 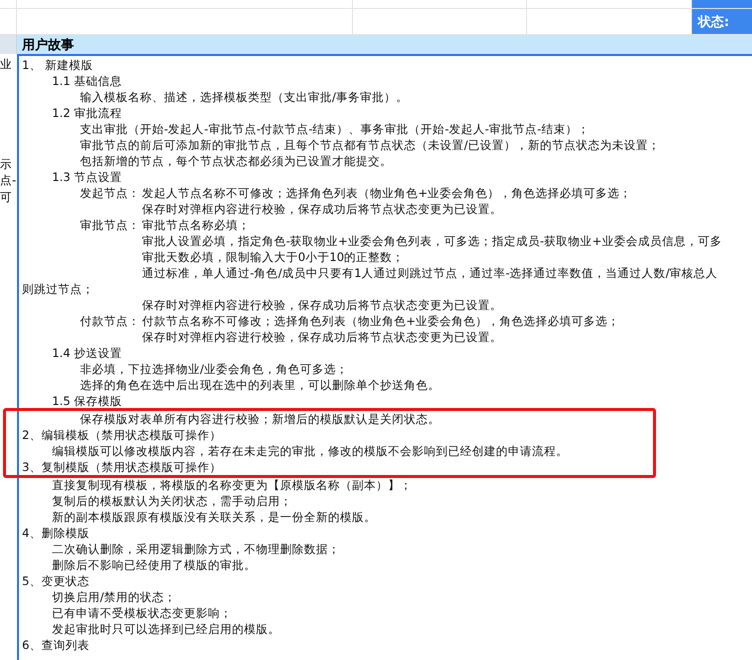 I want to click on story-text: 二次确认删除，采用逻辑删除方式，不物理删除数据；, so click(x=196, y=549).